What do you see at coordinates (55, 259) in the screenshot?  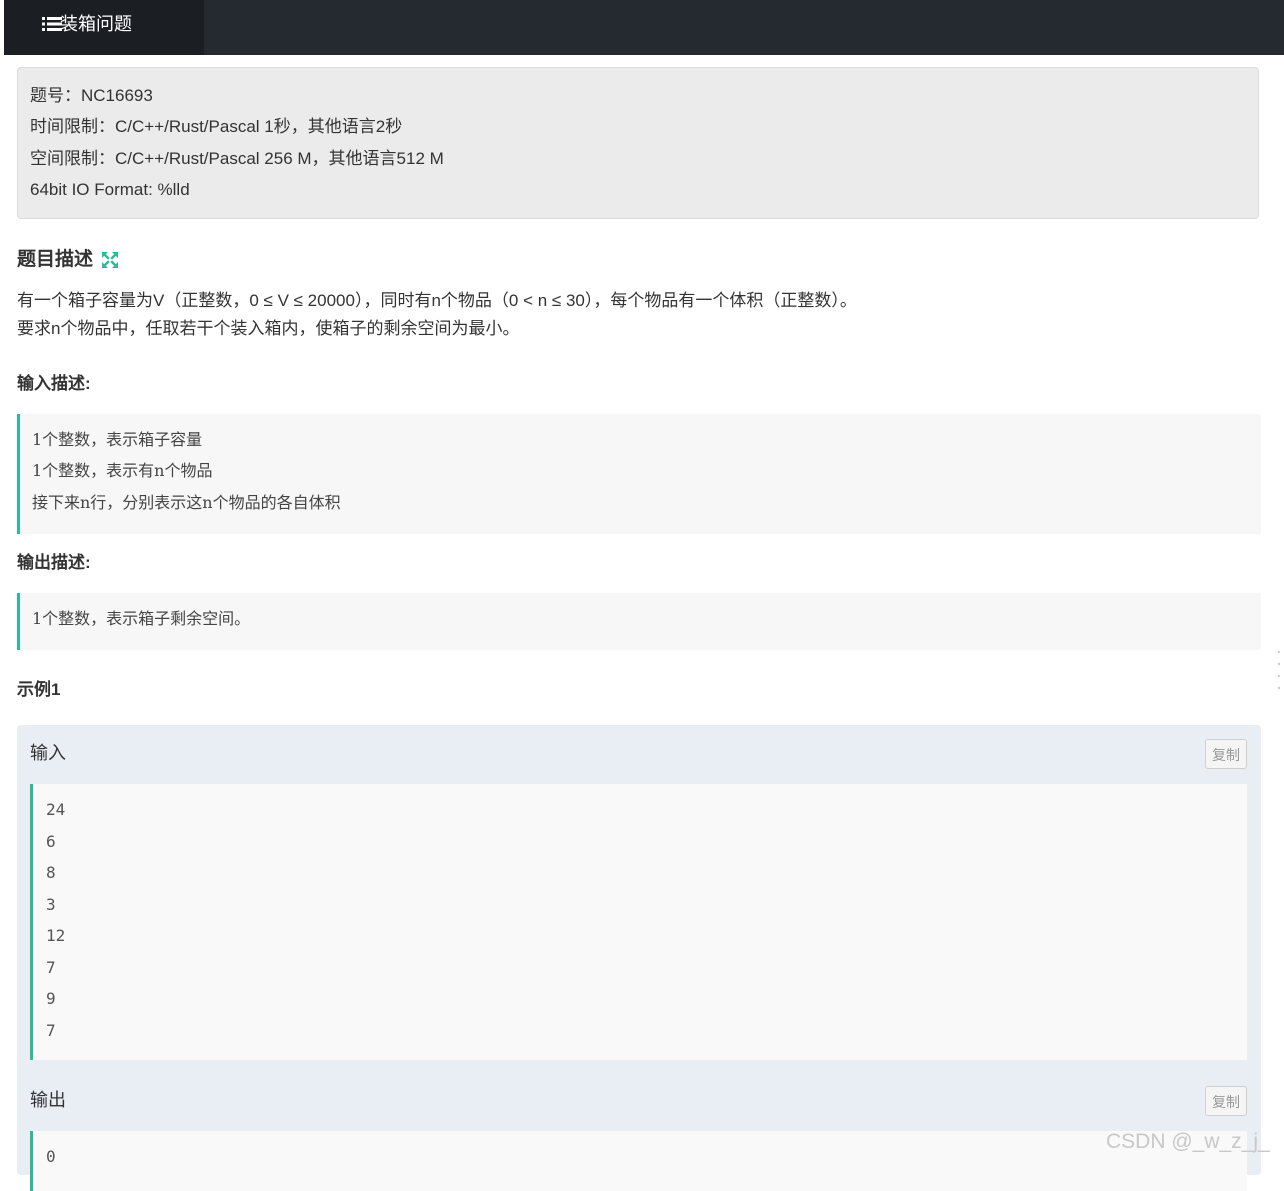 I see `description-heading: 题目描述` at bounding box center [55, 259].